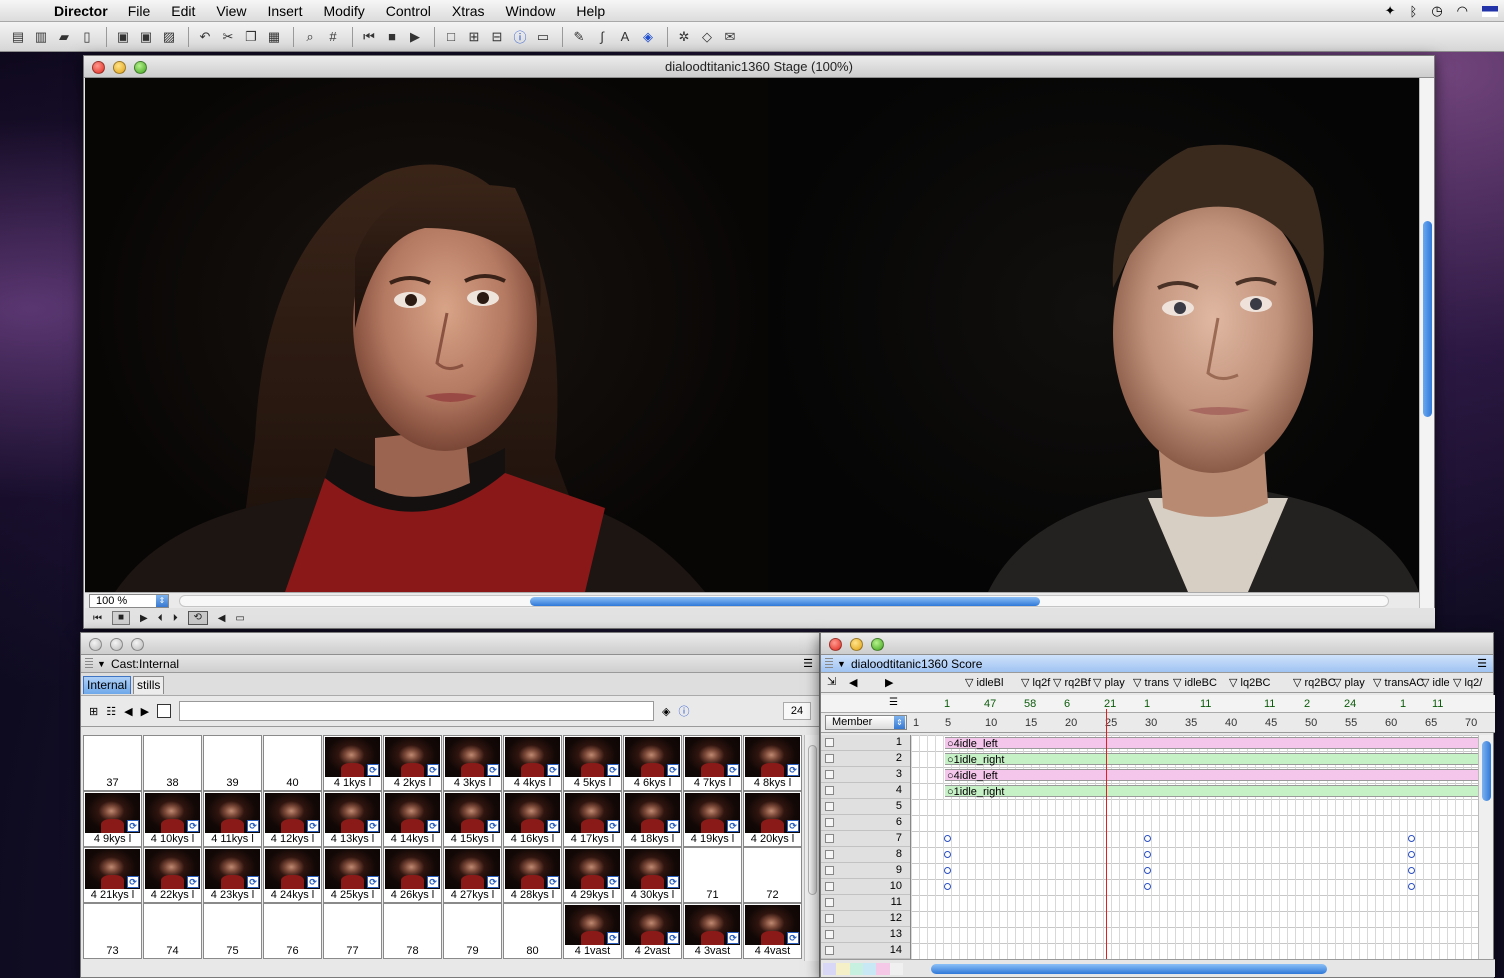 This screenshot has width=1504, height=978. I want to click on cast-member-cell: ⟳ 4 7kys l, so click(712, 763).